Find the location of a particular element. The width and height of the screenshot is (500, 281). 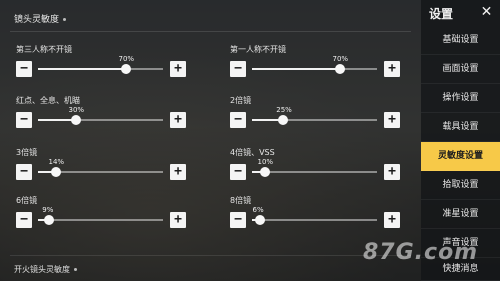

setting-row: 8倍镜 − 6% + is located at coordinates (312, 215).